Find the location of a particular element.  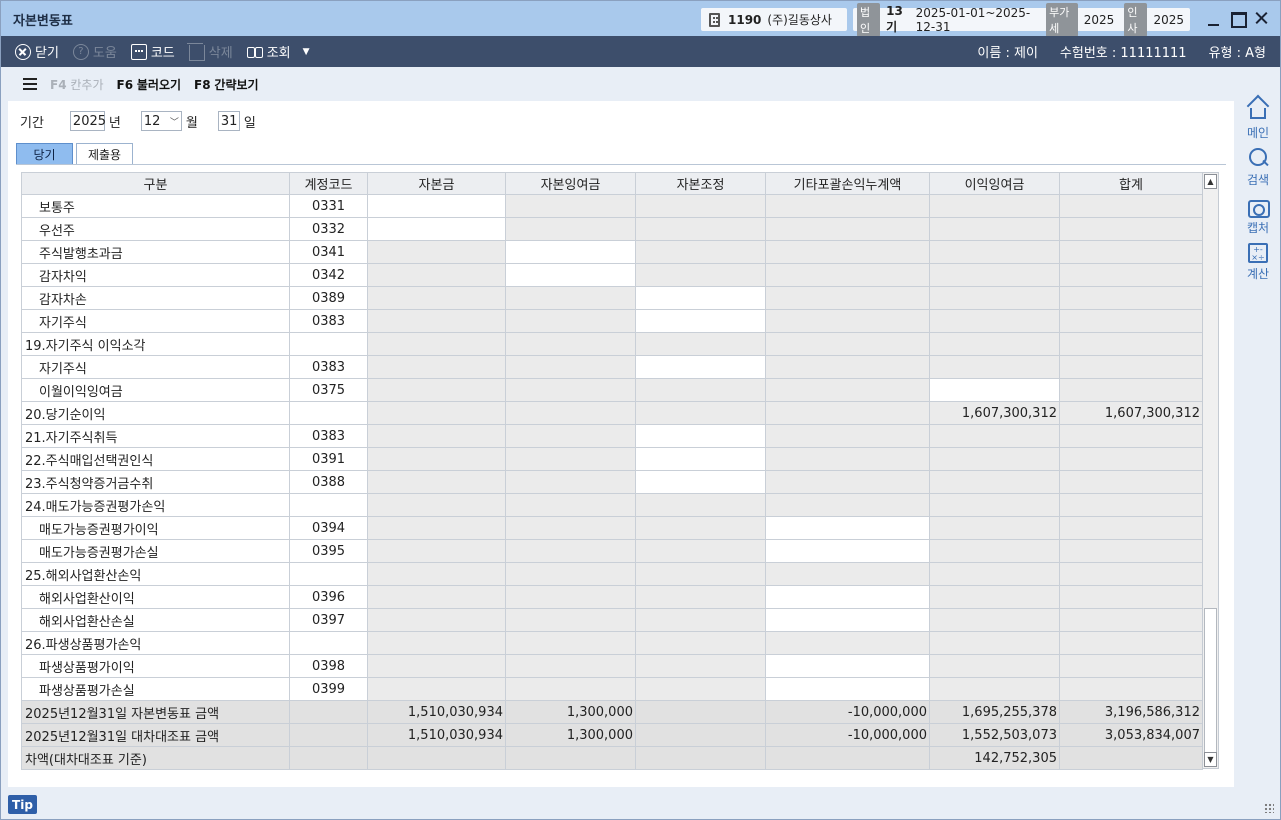

col-header-retained-earnings: 이익잉여금 is located at coordinates (994, 183).